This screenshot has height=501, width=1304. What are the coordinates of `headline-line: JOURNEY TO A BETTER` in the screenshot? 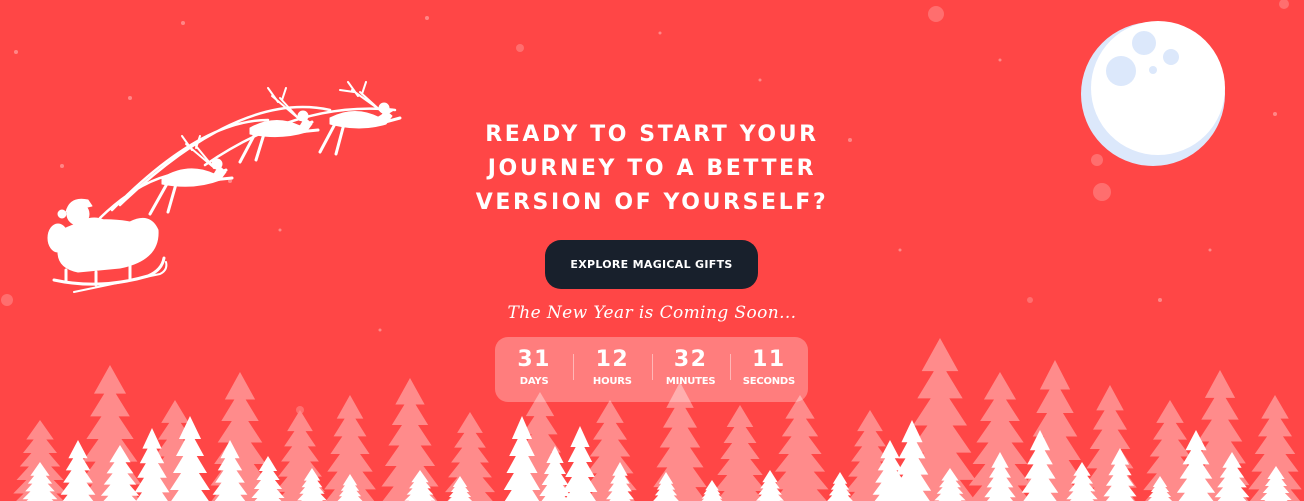 It's located at (652, 168).